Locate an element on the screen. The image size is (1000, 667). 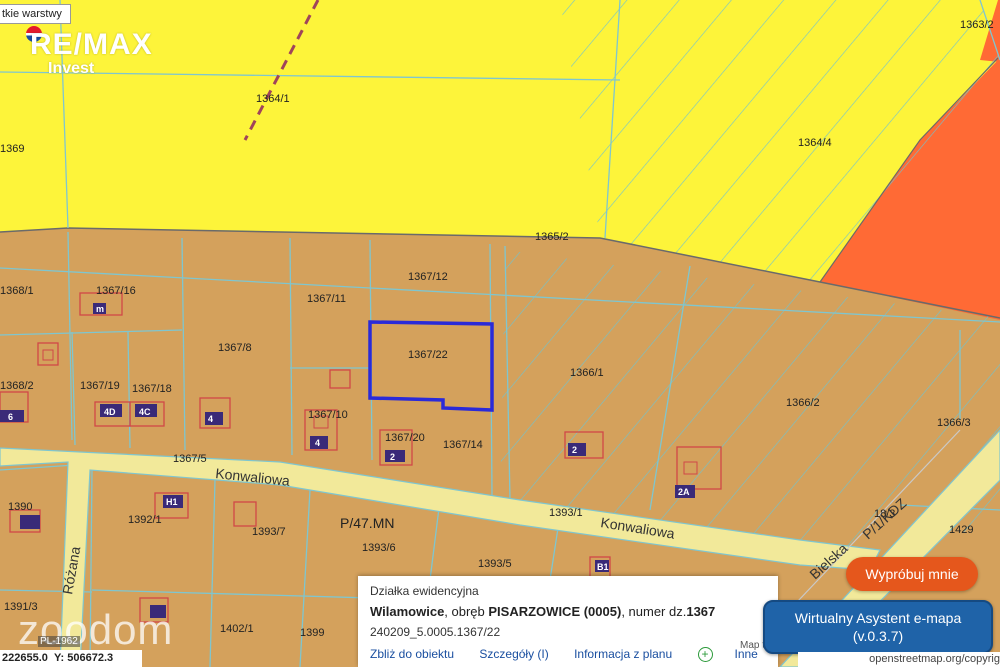
parcel-label: 1392/1 is located at coordinates (145, 520).